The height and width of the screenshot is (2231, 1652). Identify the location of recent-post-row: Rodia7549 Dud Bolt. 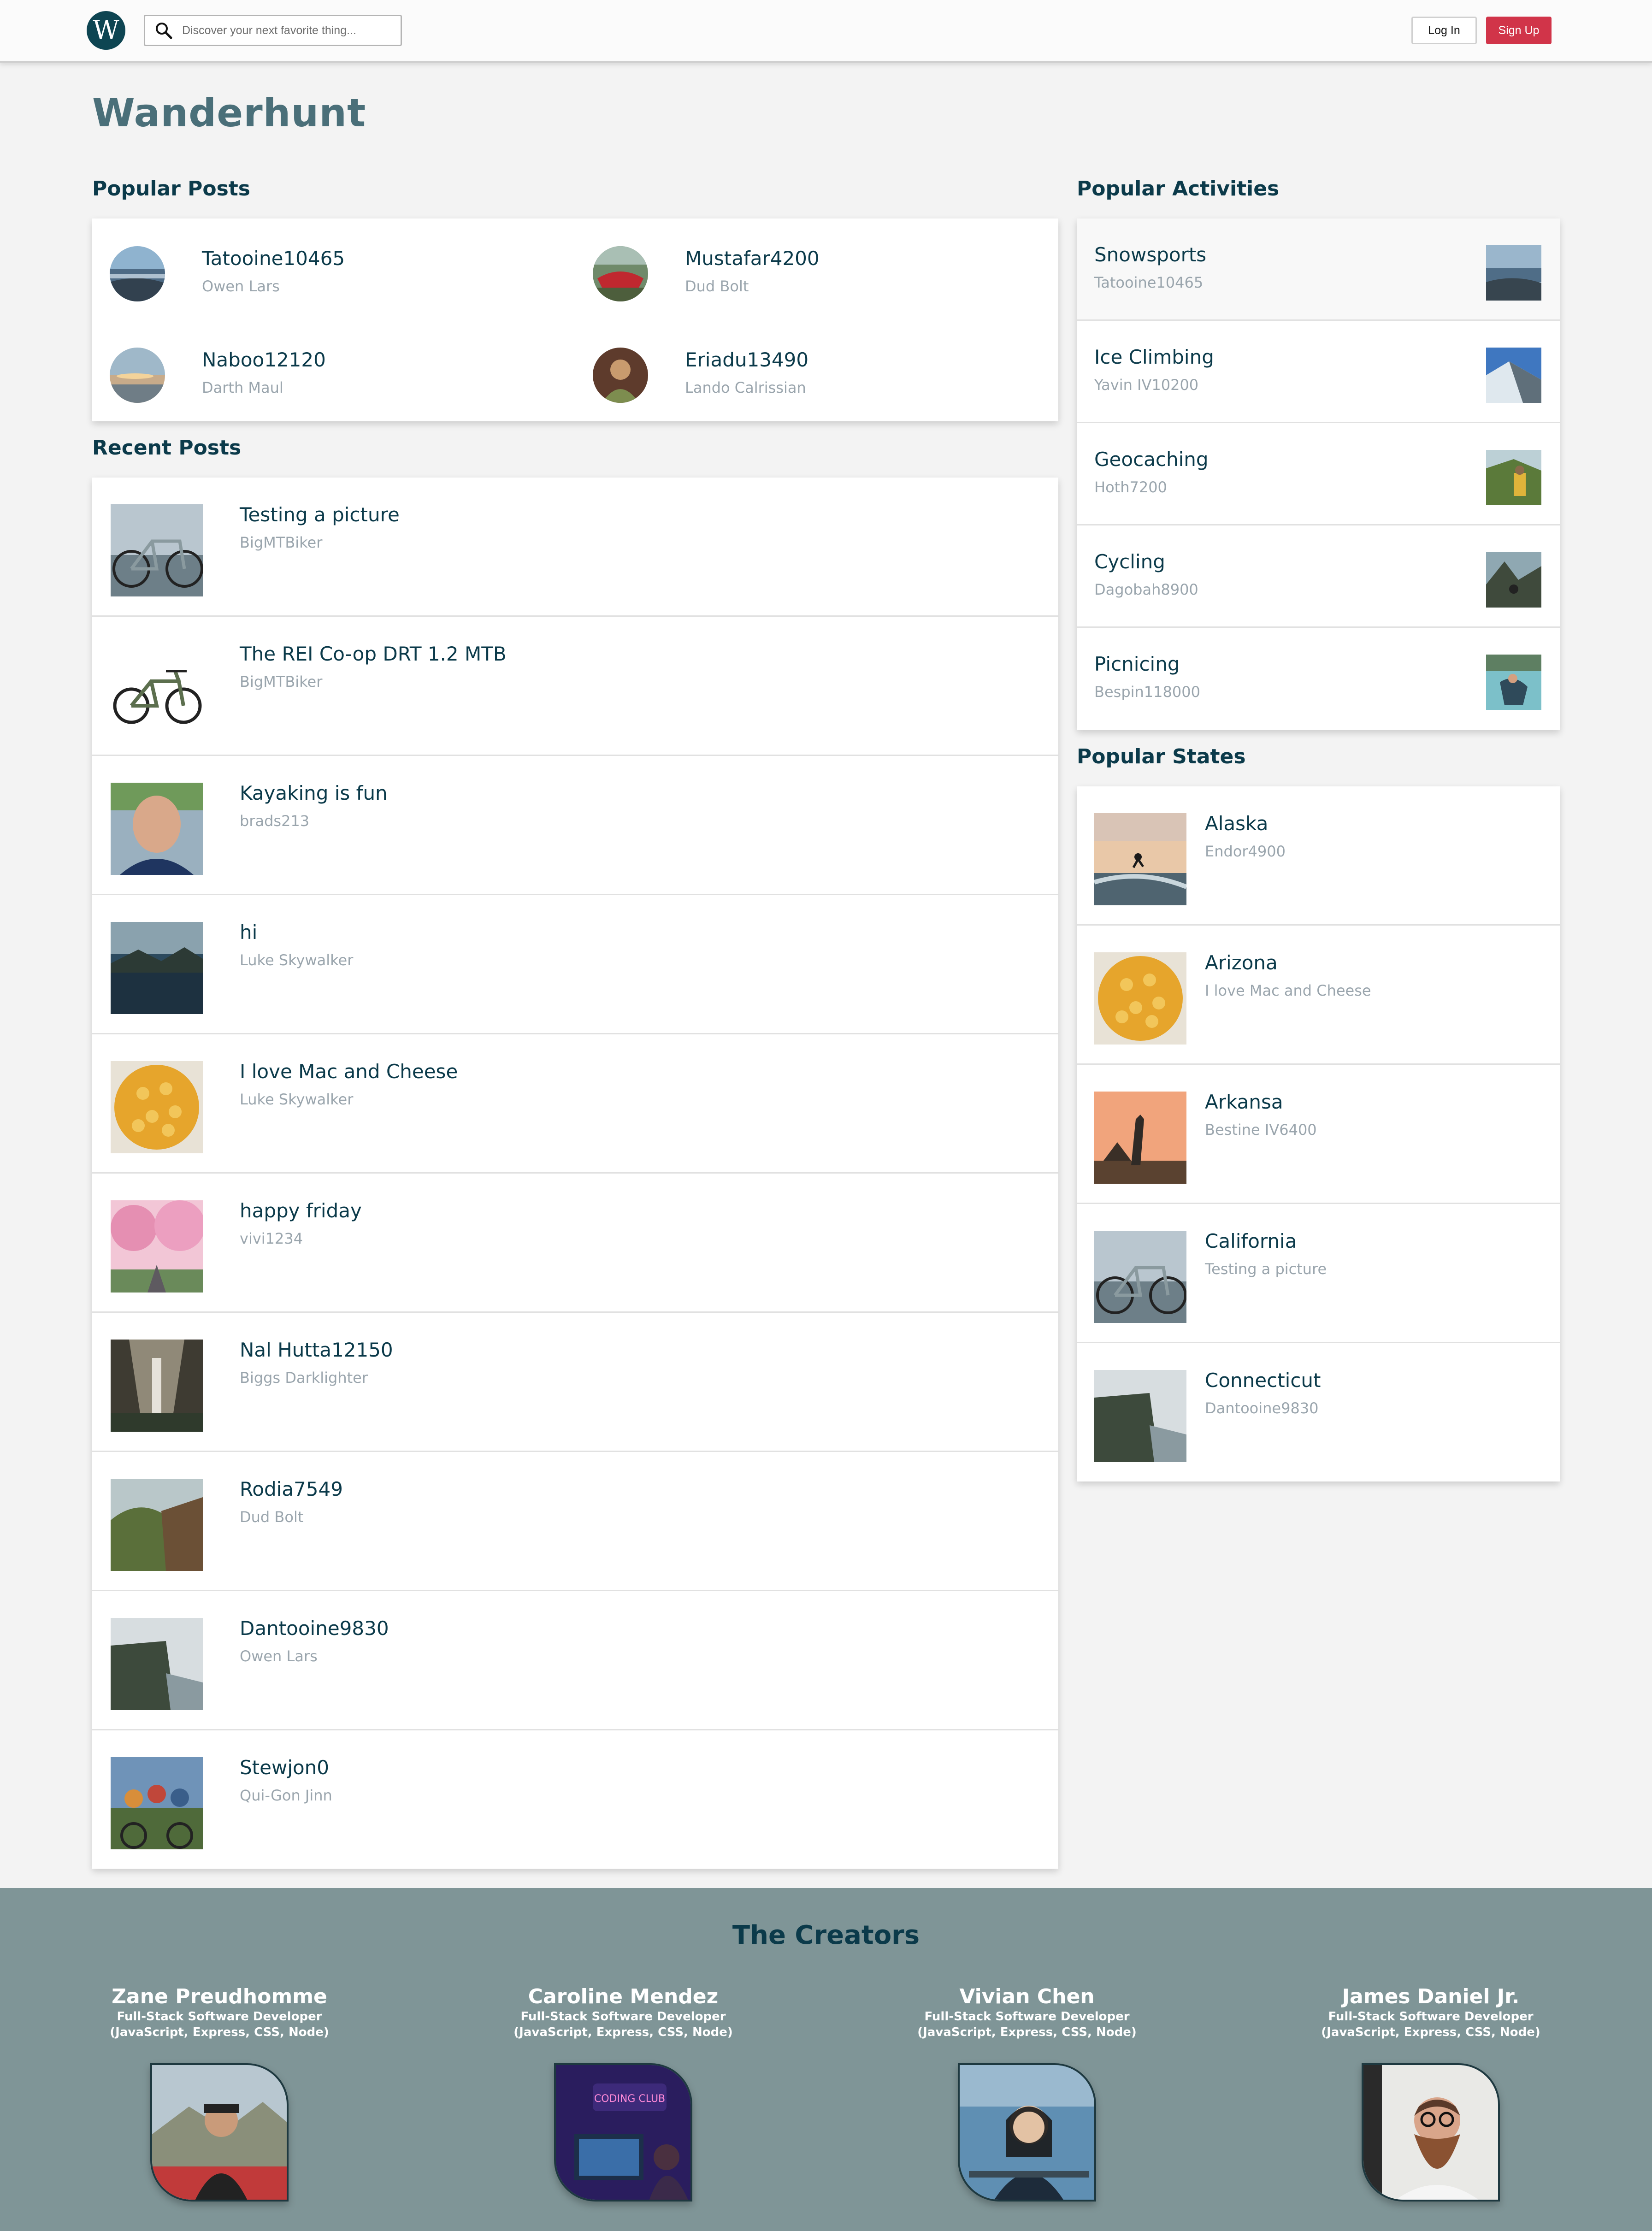
(575, 1521).